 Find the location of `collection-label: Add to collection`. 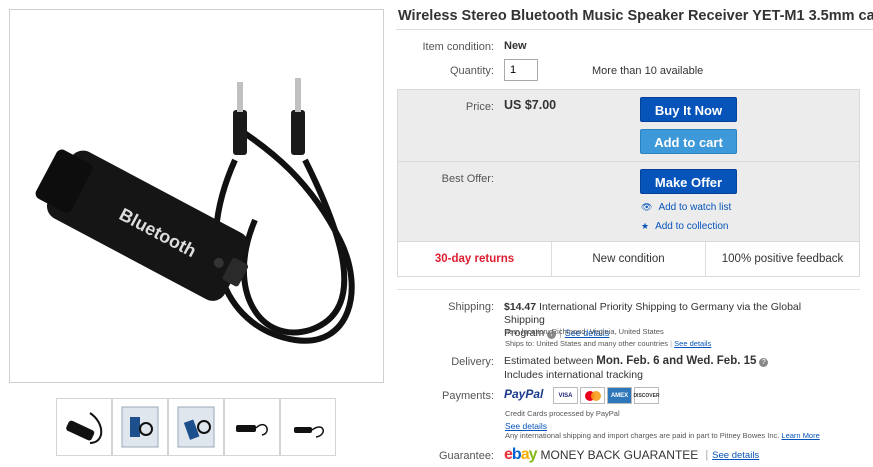

collection-label: Add to collection is located at coordinates (692, 226).